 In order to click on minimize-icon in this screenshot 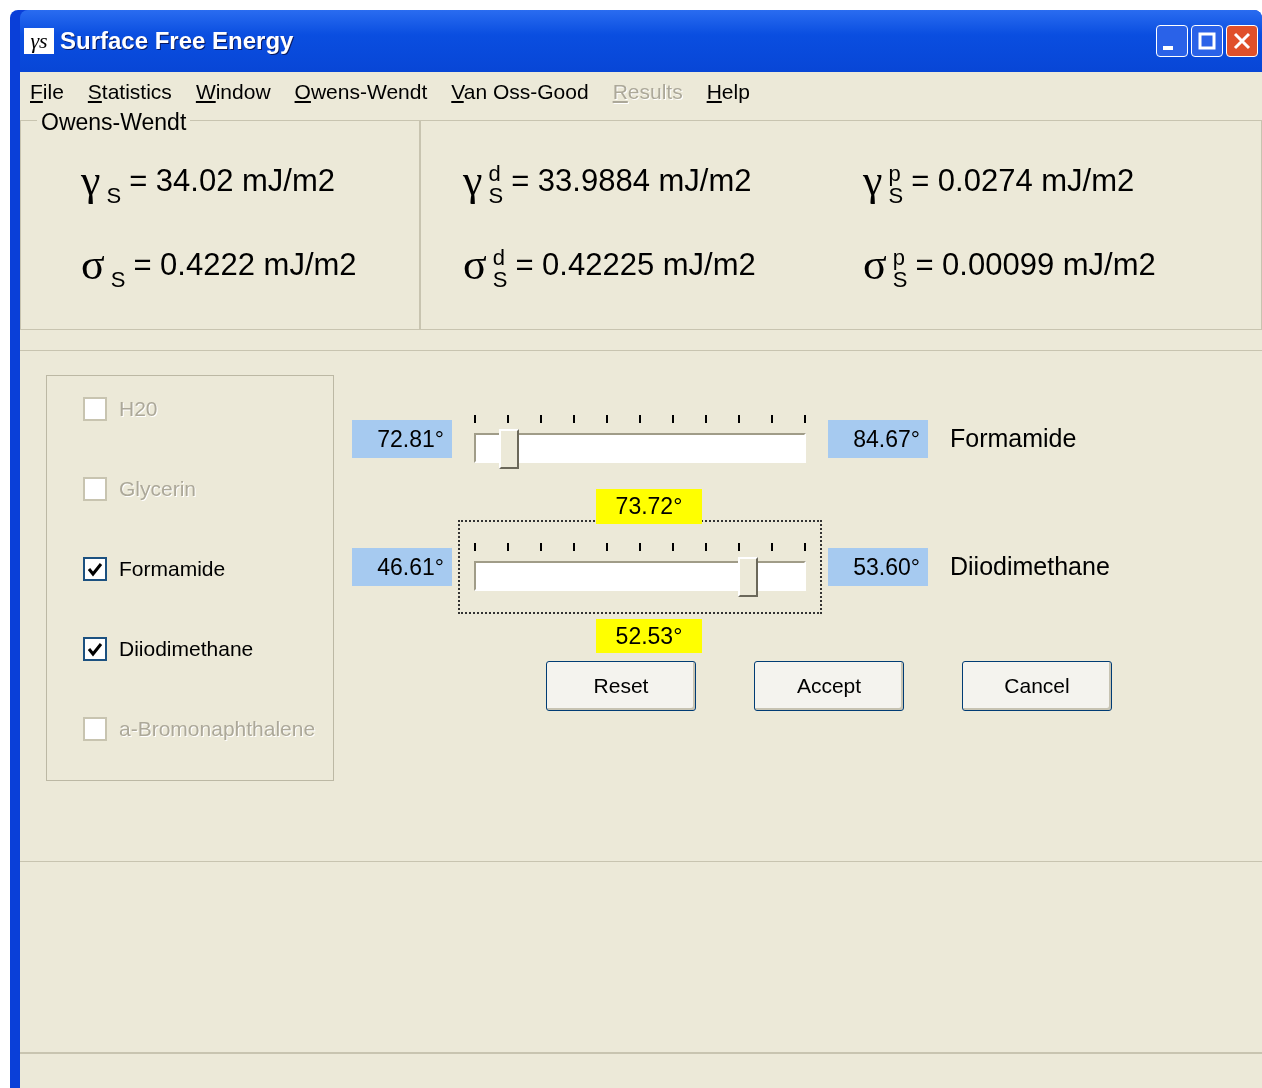, I will do `click(1168, 48)`.